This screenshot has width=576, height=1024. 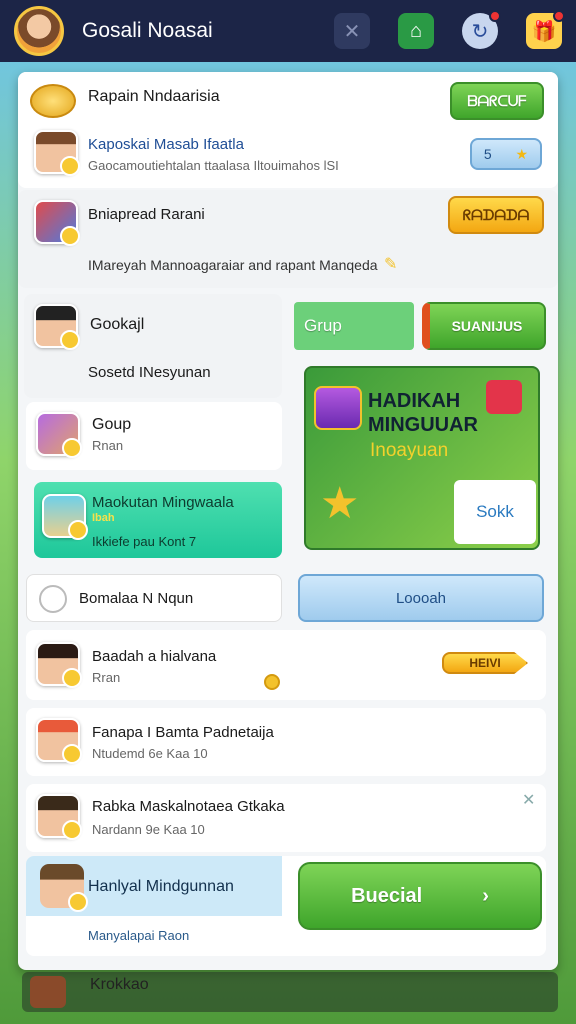 I want to click on list-item: Baadah a hialvana Rran HEIVI, so click(x=286, y=665).